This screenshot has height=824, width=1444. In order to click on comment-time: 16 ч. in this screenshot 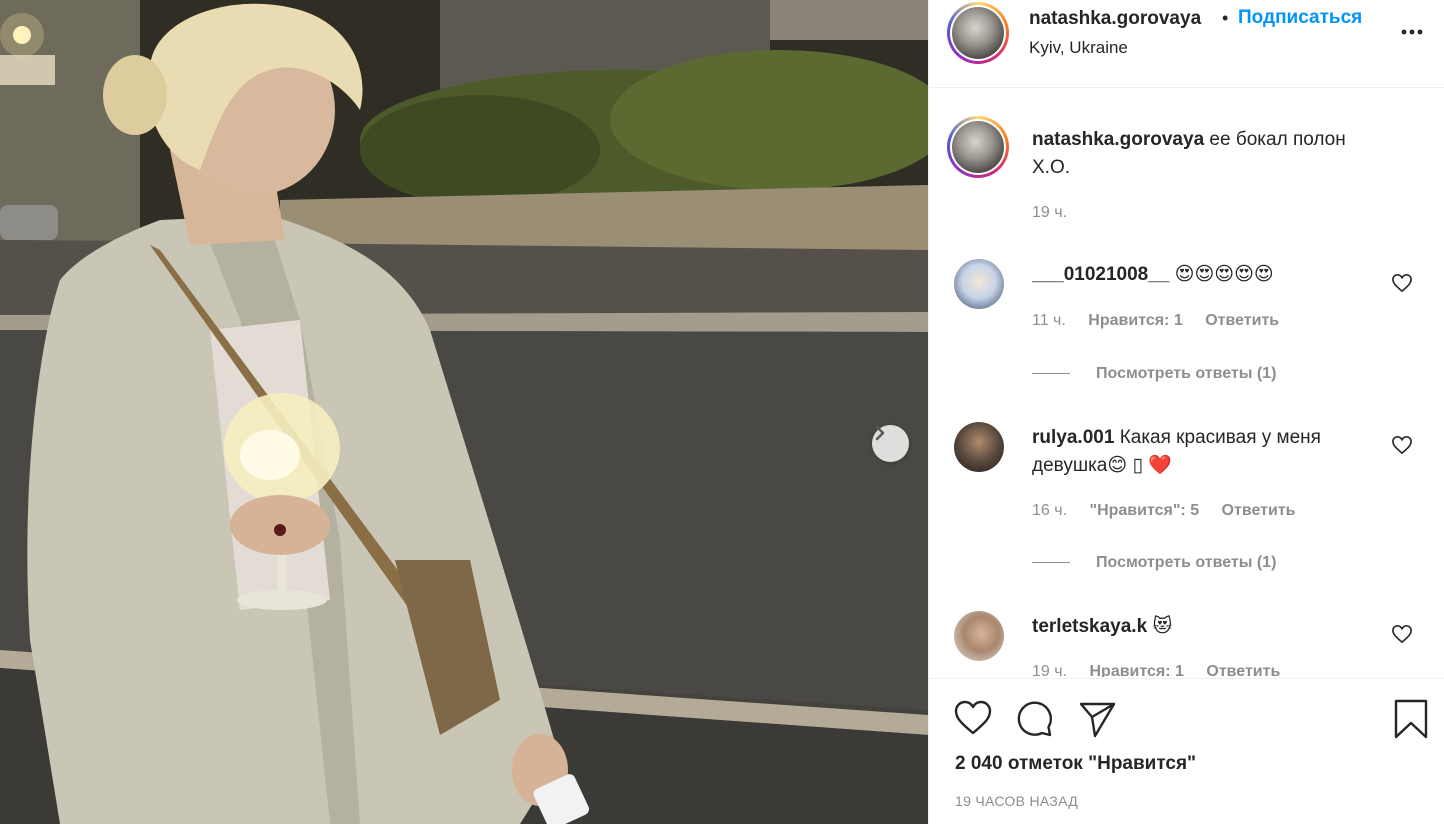, I will do `click(1050, 510)`.